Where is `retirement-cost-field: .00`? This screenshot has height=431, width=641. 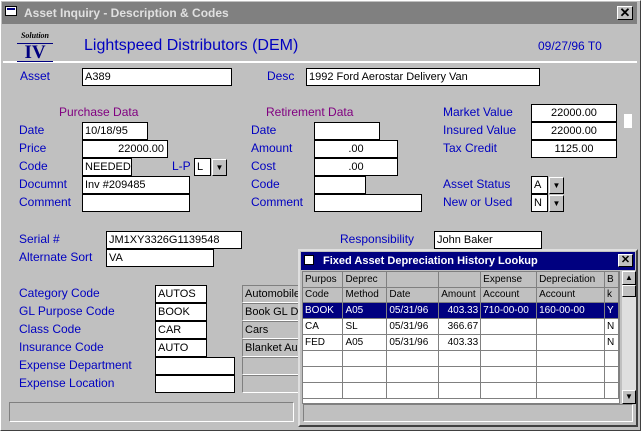
retirement-cost-field: .00 is located at coordinates (356, 167).